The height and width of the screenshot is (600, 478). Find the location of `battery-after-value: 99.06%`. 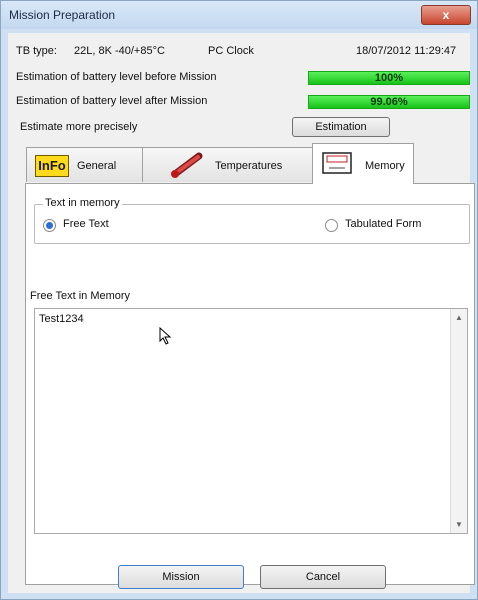

battery-after-value: 99.06% is located at coordinates (389, 102).